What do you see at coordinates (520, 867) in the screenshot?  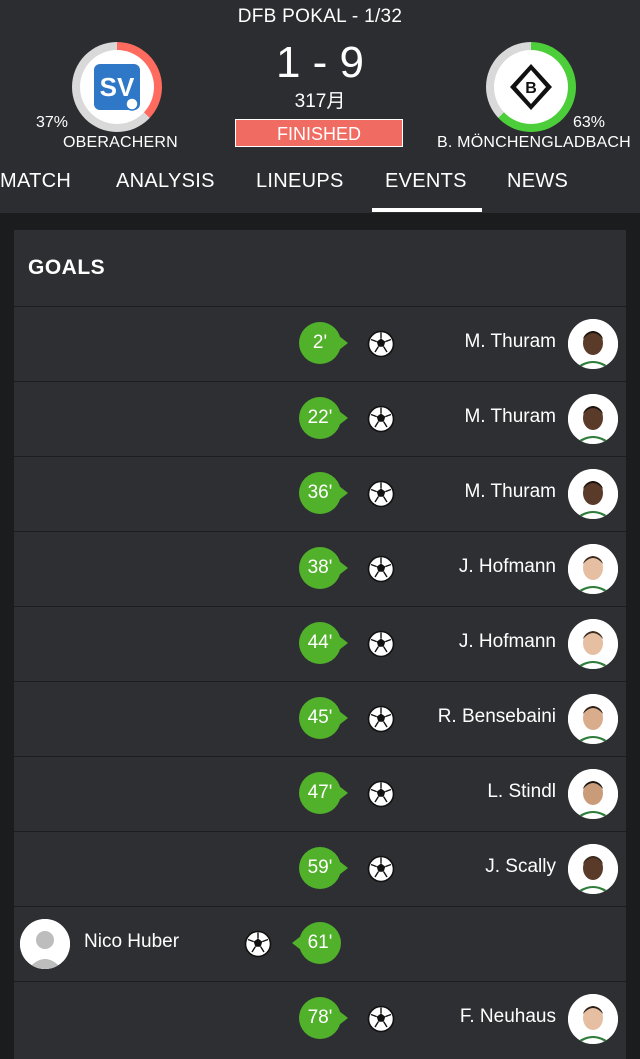 I see `scorer-name: J. Scally` at bounding box center [520, 867].